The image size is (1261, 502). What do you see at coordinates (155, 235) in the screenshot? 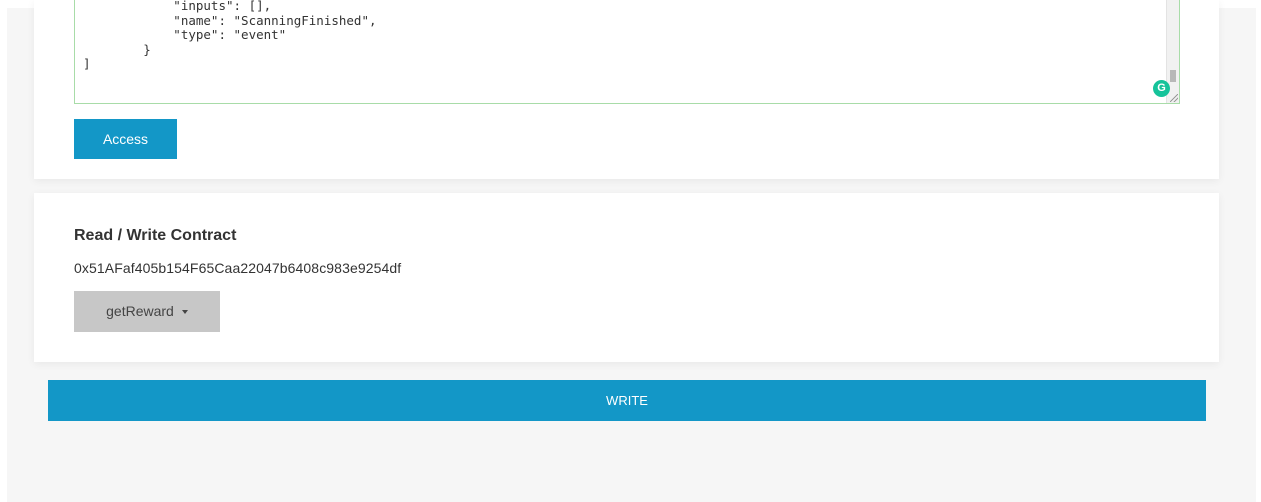
I see `read-write-title: Read / Write Contract` at bounding box center [155, 235].